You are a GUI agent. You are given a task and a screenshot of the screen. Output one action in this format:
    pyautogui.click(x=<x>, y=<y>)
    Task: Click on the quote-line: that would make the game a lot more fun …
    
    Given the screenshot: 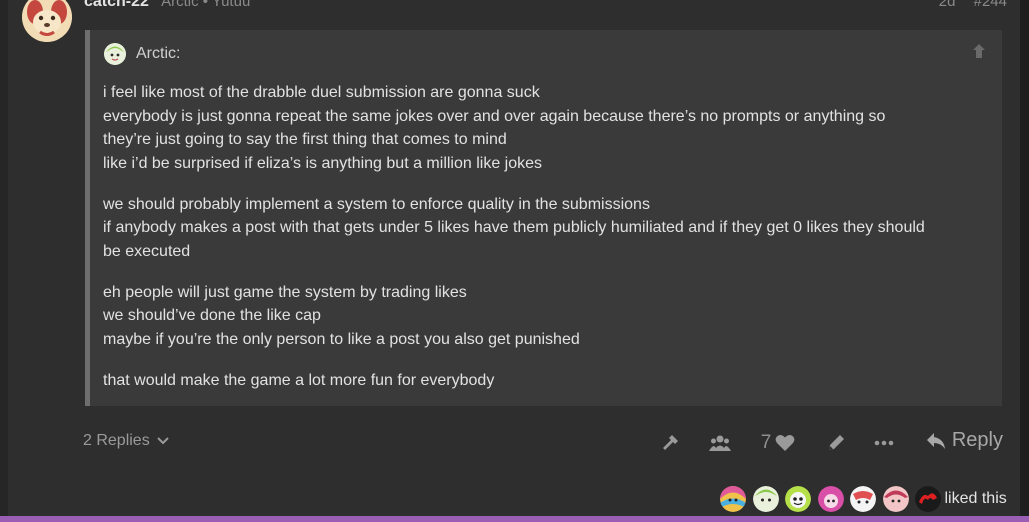 What is the action you would take?
    pyautogui.click(x=299, y=380)
    